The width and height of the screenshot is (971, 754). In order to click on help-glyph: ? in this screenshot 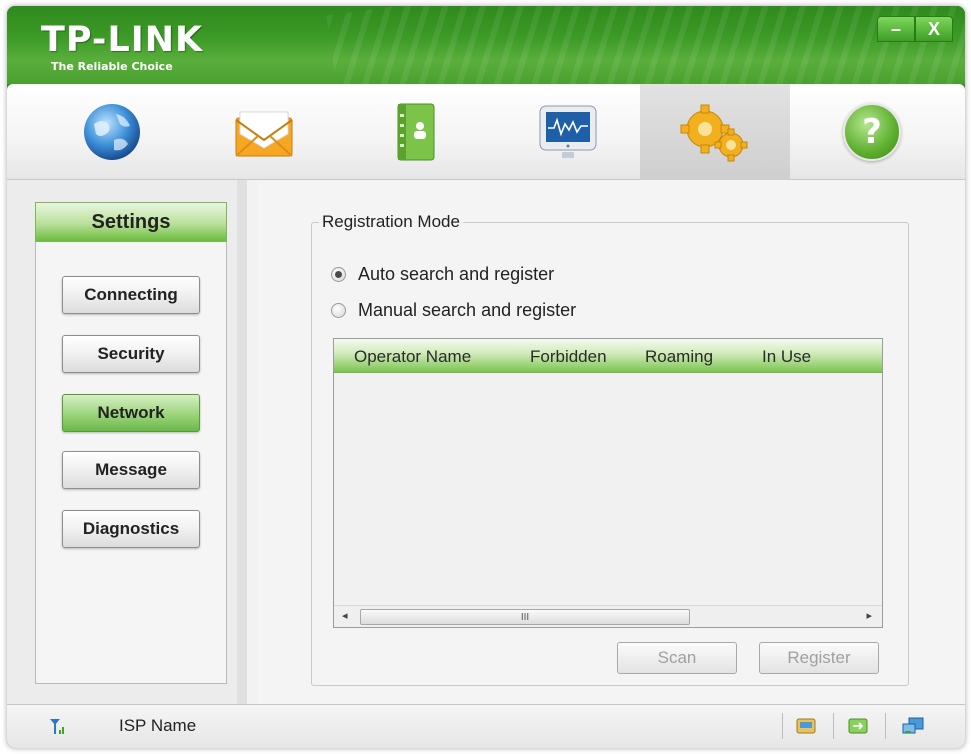, I will do `click(872, 132)`.